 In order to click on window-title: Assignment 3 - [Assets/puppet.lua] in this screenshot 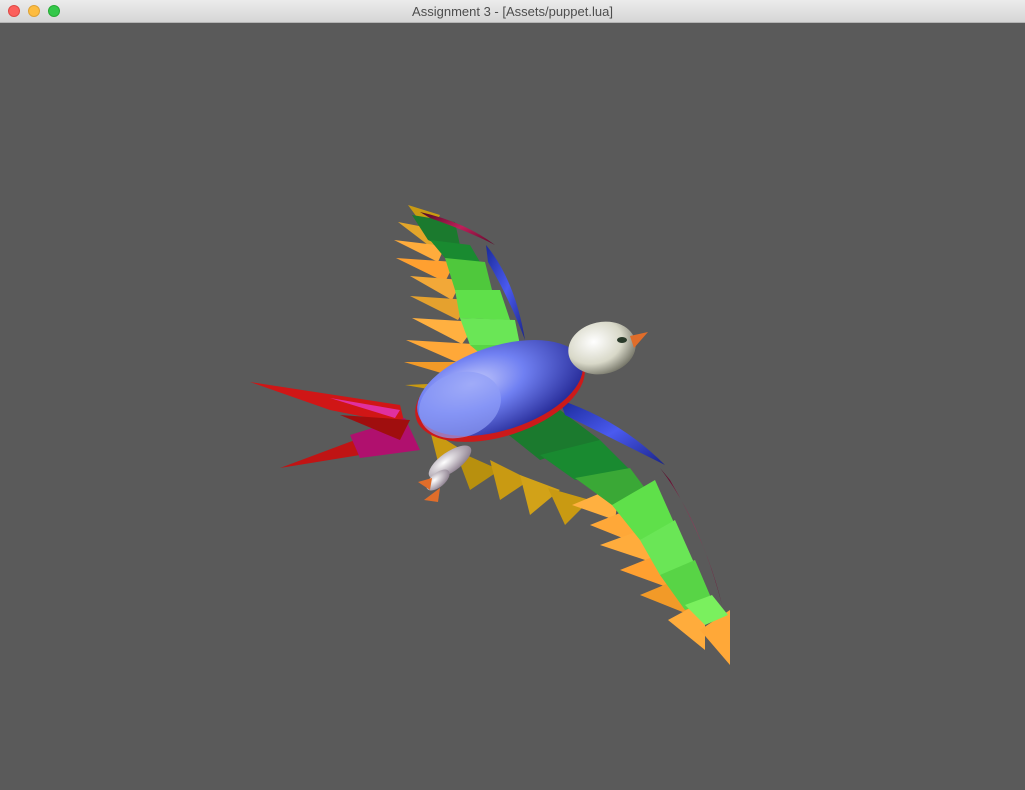, I will do `click(512, 11)`.